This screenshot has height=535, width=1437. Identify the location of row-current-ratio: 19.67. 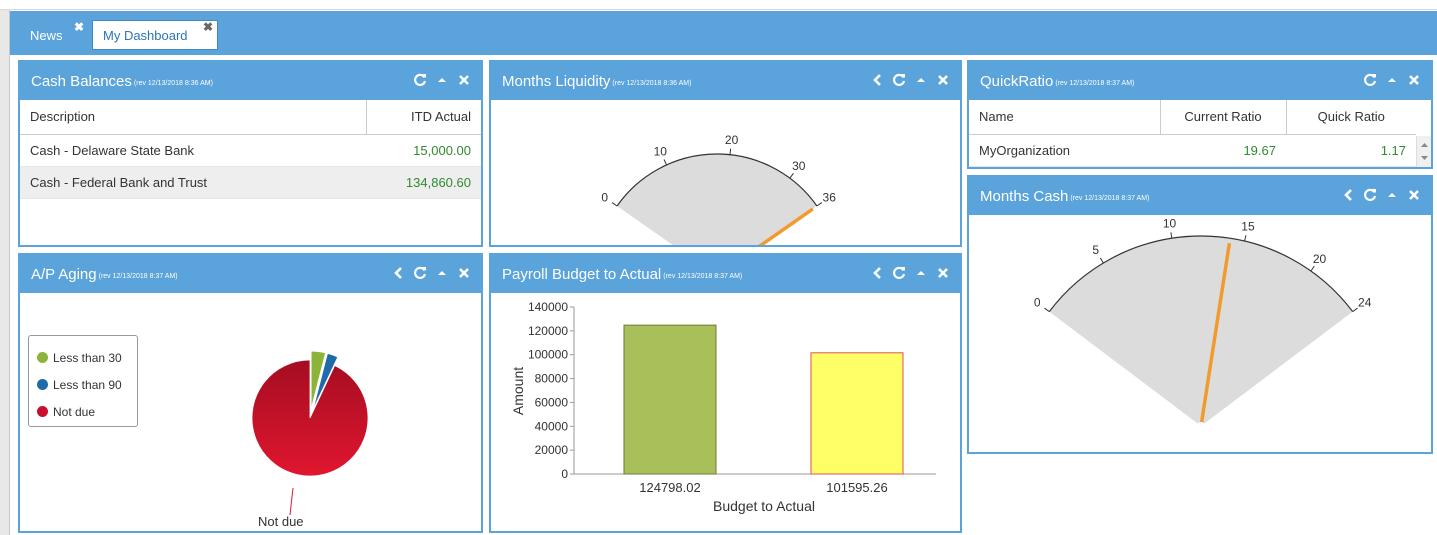
(1223, 150).